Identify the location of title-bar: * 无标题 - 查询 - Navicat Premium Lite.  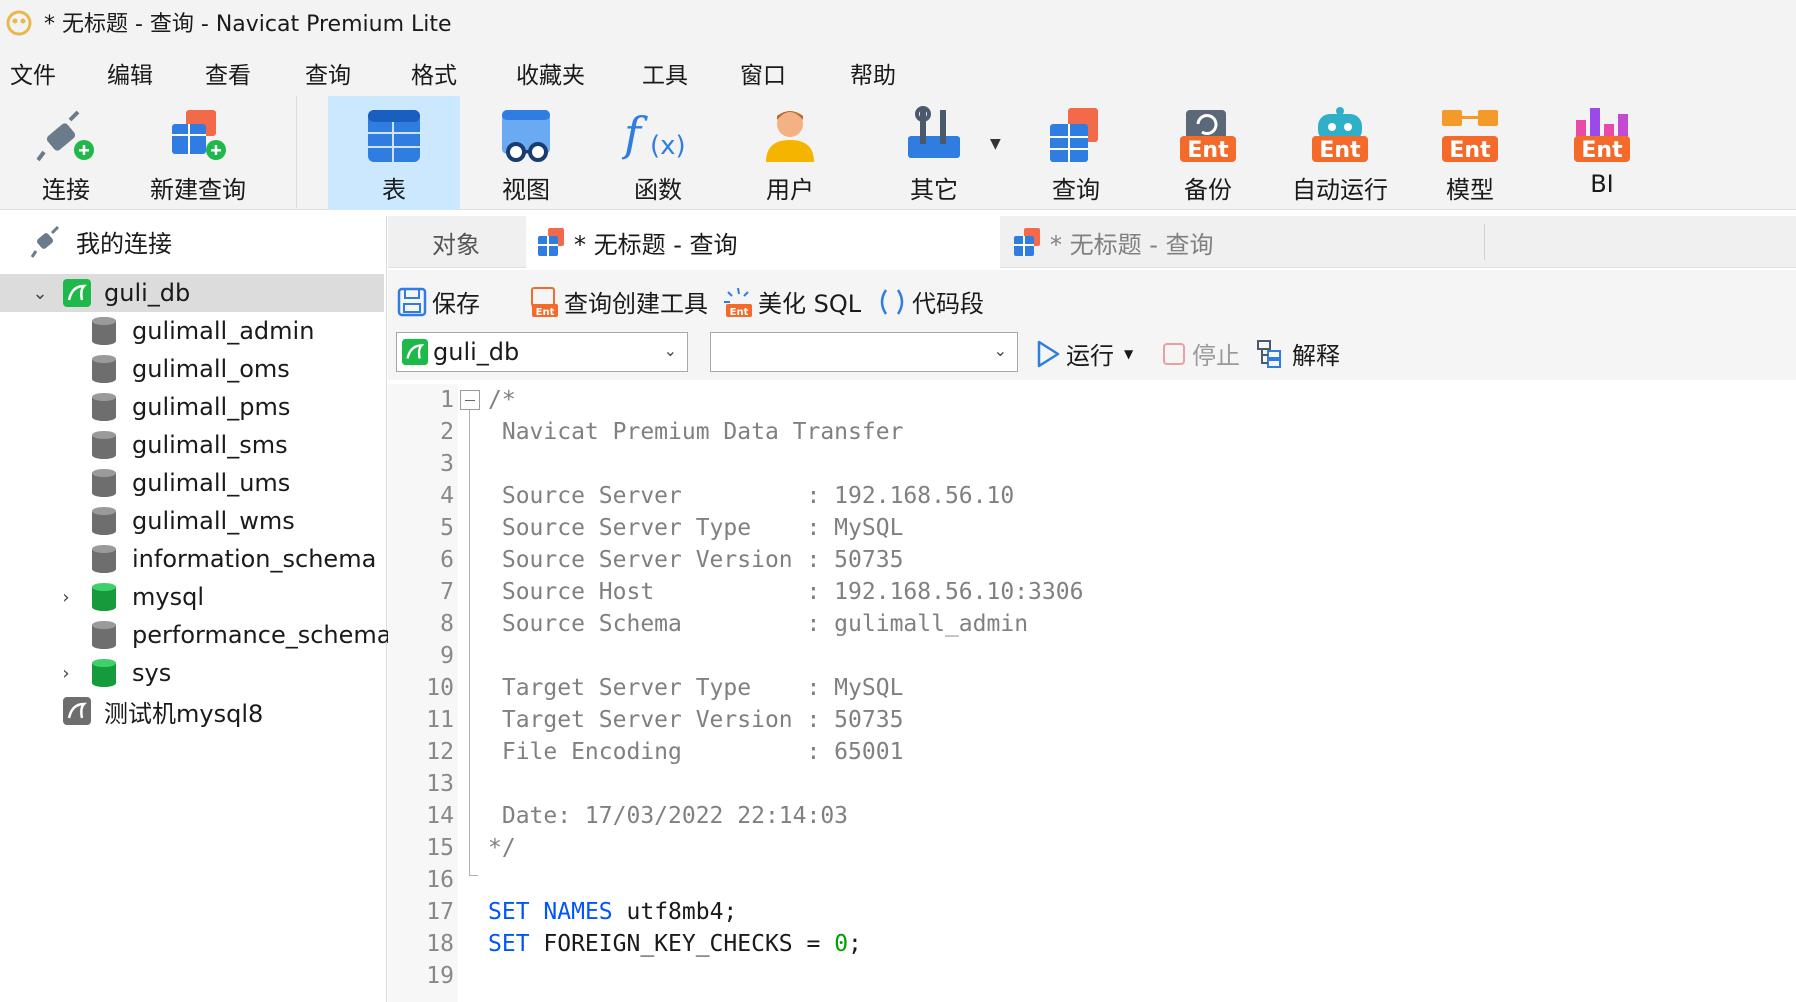
(898, 22).